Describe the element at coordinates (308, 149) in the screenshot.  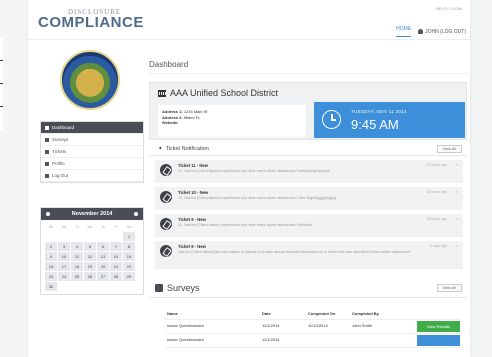
I see `ticket-panel-header: ✦ Ticket Notification View All` at that location.